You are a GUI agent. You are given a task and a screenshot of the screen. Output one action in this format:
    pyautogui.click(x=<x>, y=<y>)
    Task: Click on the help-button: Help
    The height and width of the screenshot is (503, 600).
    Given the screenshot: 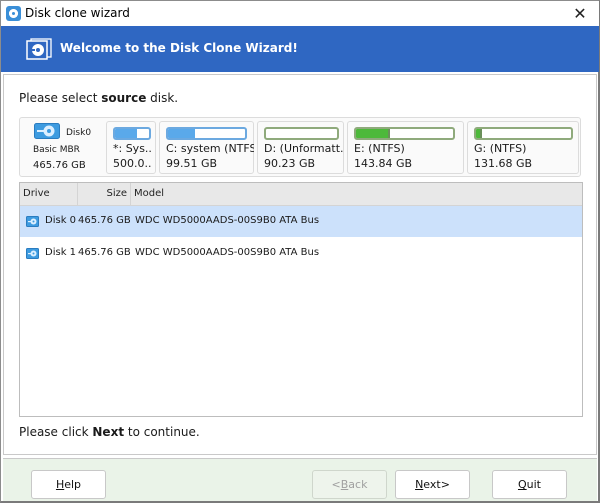 What is the action you would take?
    pyautogui.click(x=68, y=484)
    